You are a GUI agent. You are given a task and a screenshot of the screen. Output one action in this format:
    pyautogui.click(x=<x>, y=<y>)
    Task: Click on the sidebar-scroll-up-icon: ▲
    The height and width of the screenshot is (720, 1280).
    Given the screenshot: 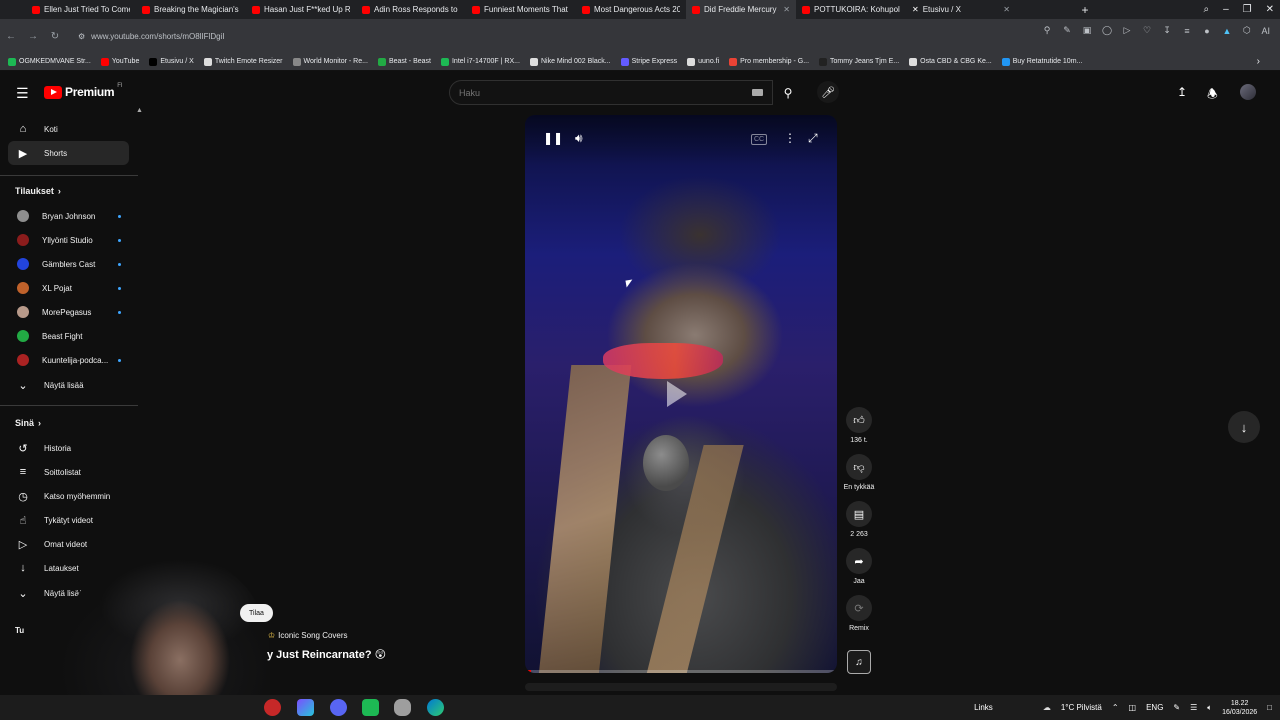 What is the action you would take?
    pyautogui.click(x=139, y=110)
    